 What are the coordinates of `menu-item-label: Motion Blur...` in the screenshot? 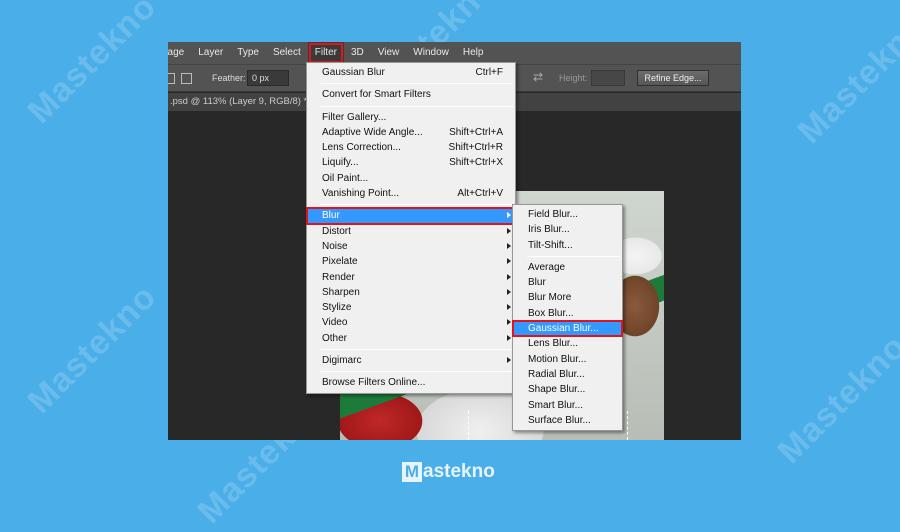 It's located at (557, 359).